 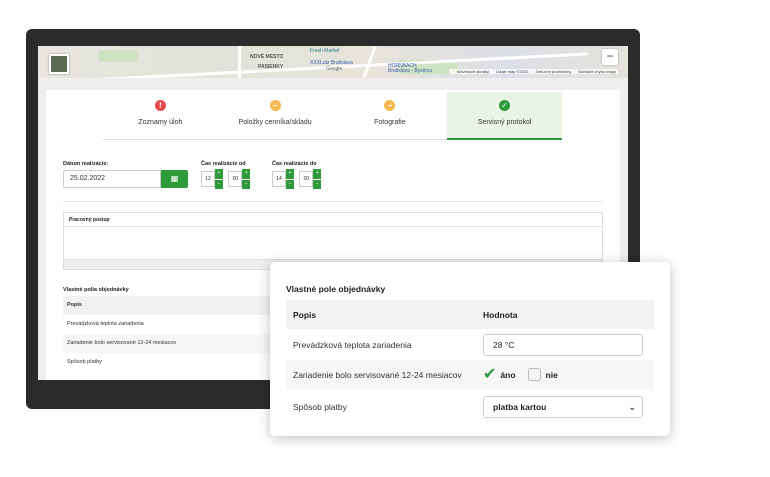 I want to click on temperature-input: 28 °C, so click(x=563, y=344).